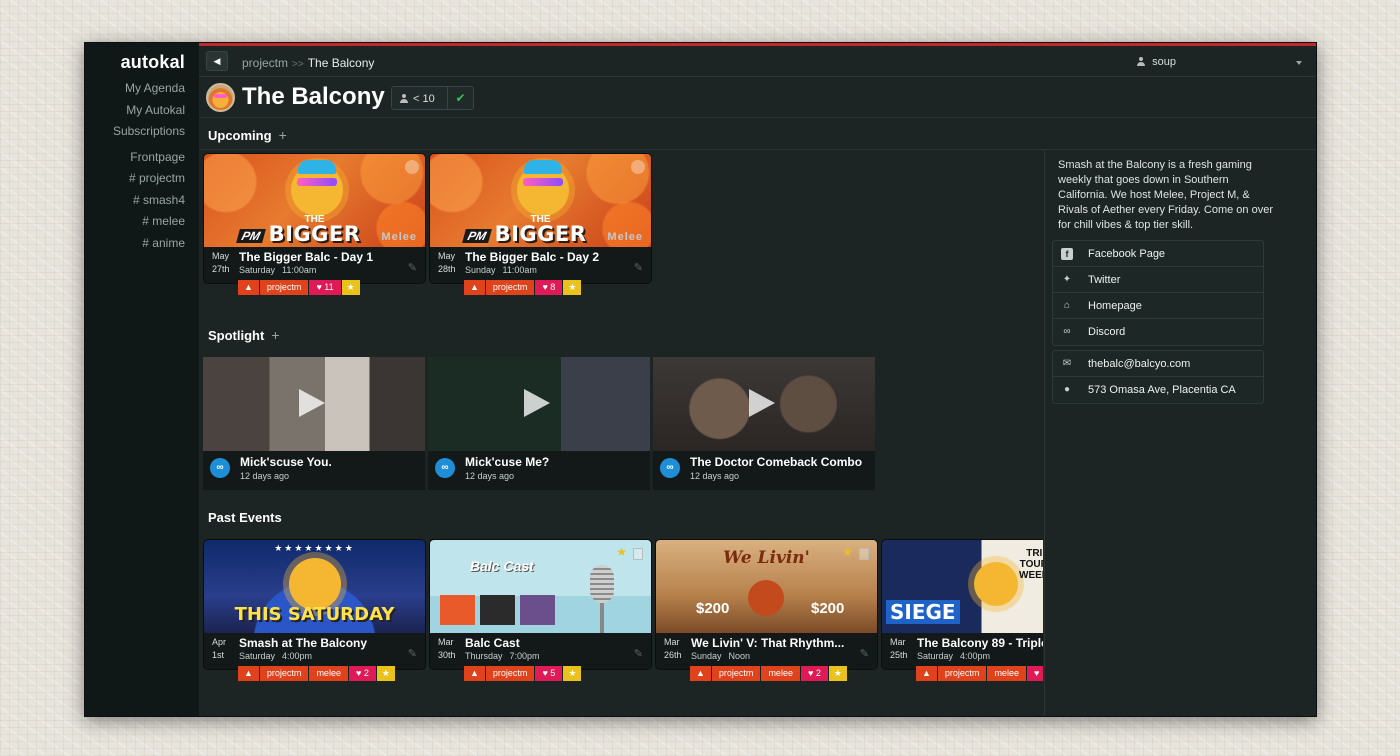  I want to click on nav-my-autokal: My Autokal, so click(135, 111).